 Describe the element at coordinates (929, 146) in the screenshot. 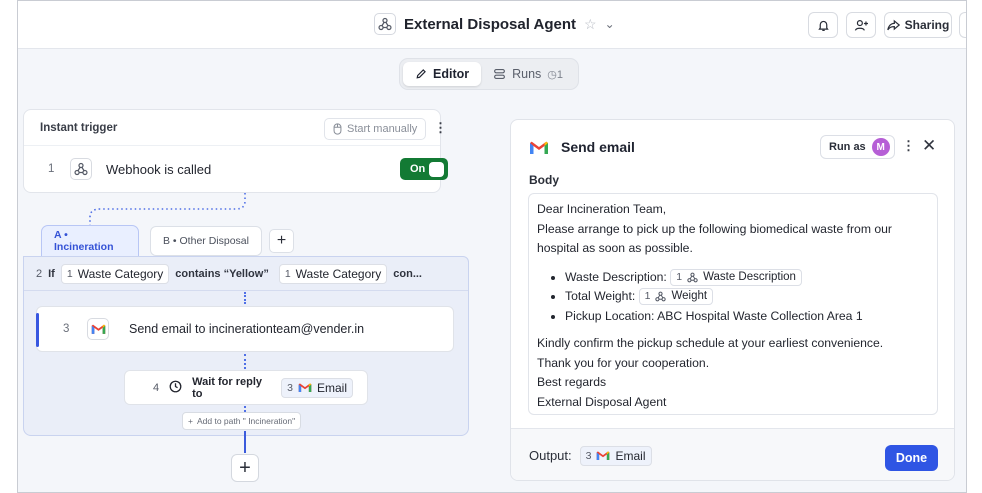

I see `close-icon: ✕` at that location.